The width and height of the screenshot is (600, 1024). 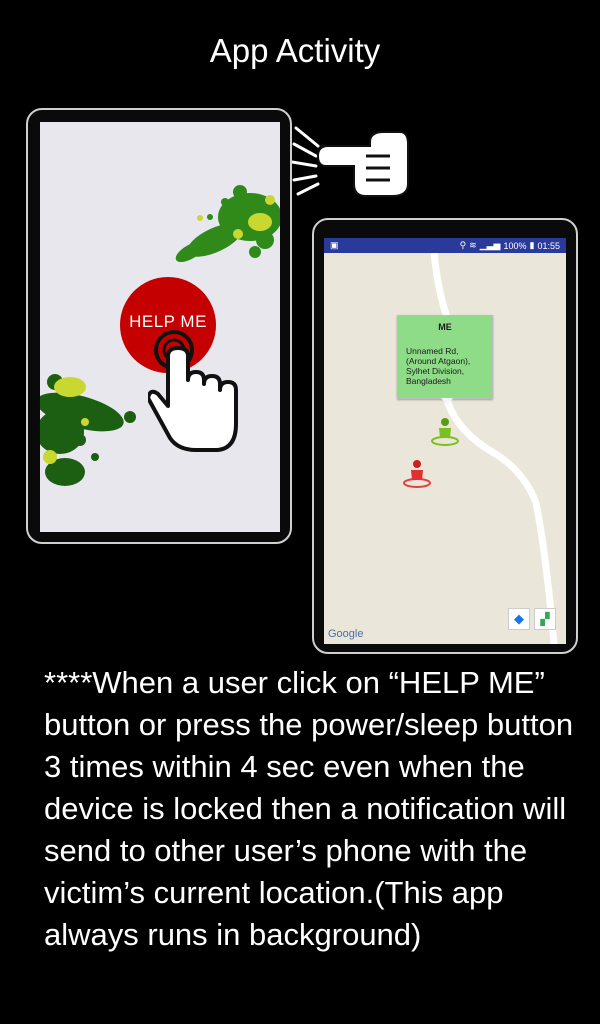 I want to click on google-logo: Google, so click(x=346, y=634).